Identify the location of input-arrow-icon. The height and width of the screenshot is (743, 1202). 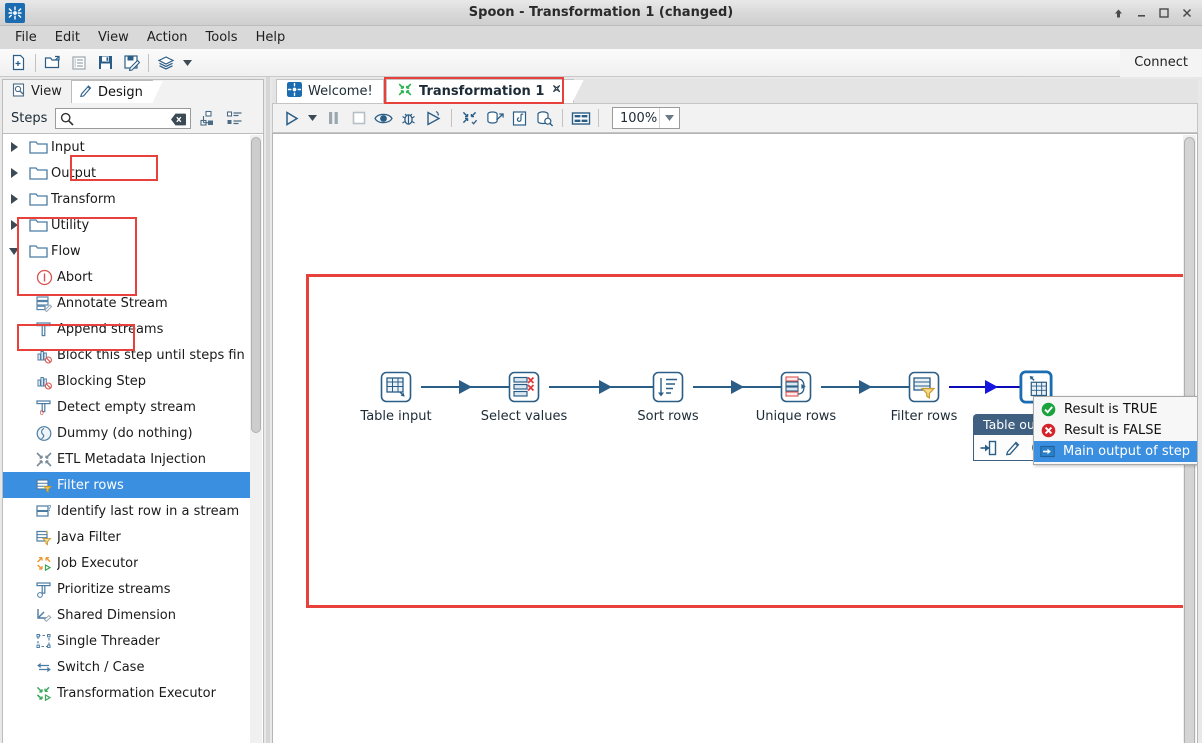
(988, 448).